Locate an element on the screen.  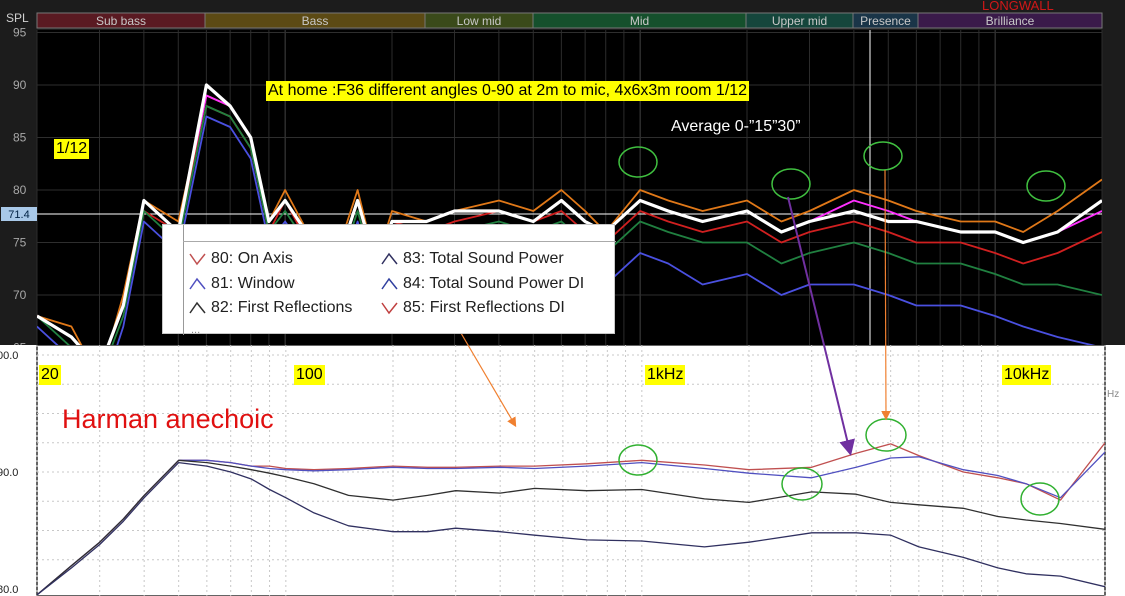
x-label-10khz: 10kHz is located at coordinates (1027, 375).